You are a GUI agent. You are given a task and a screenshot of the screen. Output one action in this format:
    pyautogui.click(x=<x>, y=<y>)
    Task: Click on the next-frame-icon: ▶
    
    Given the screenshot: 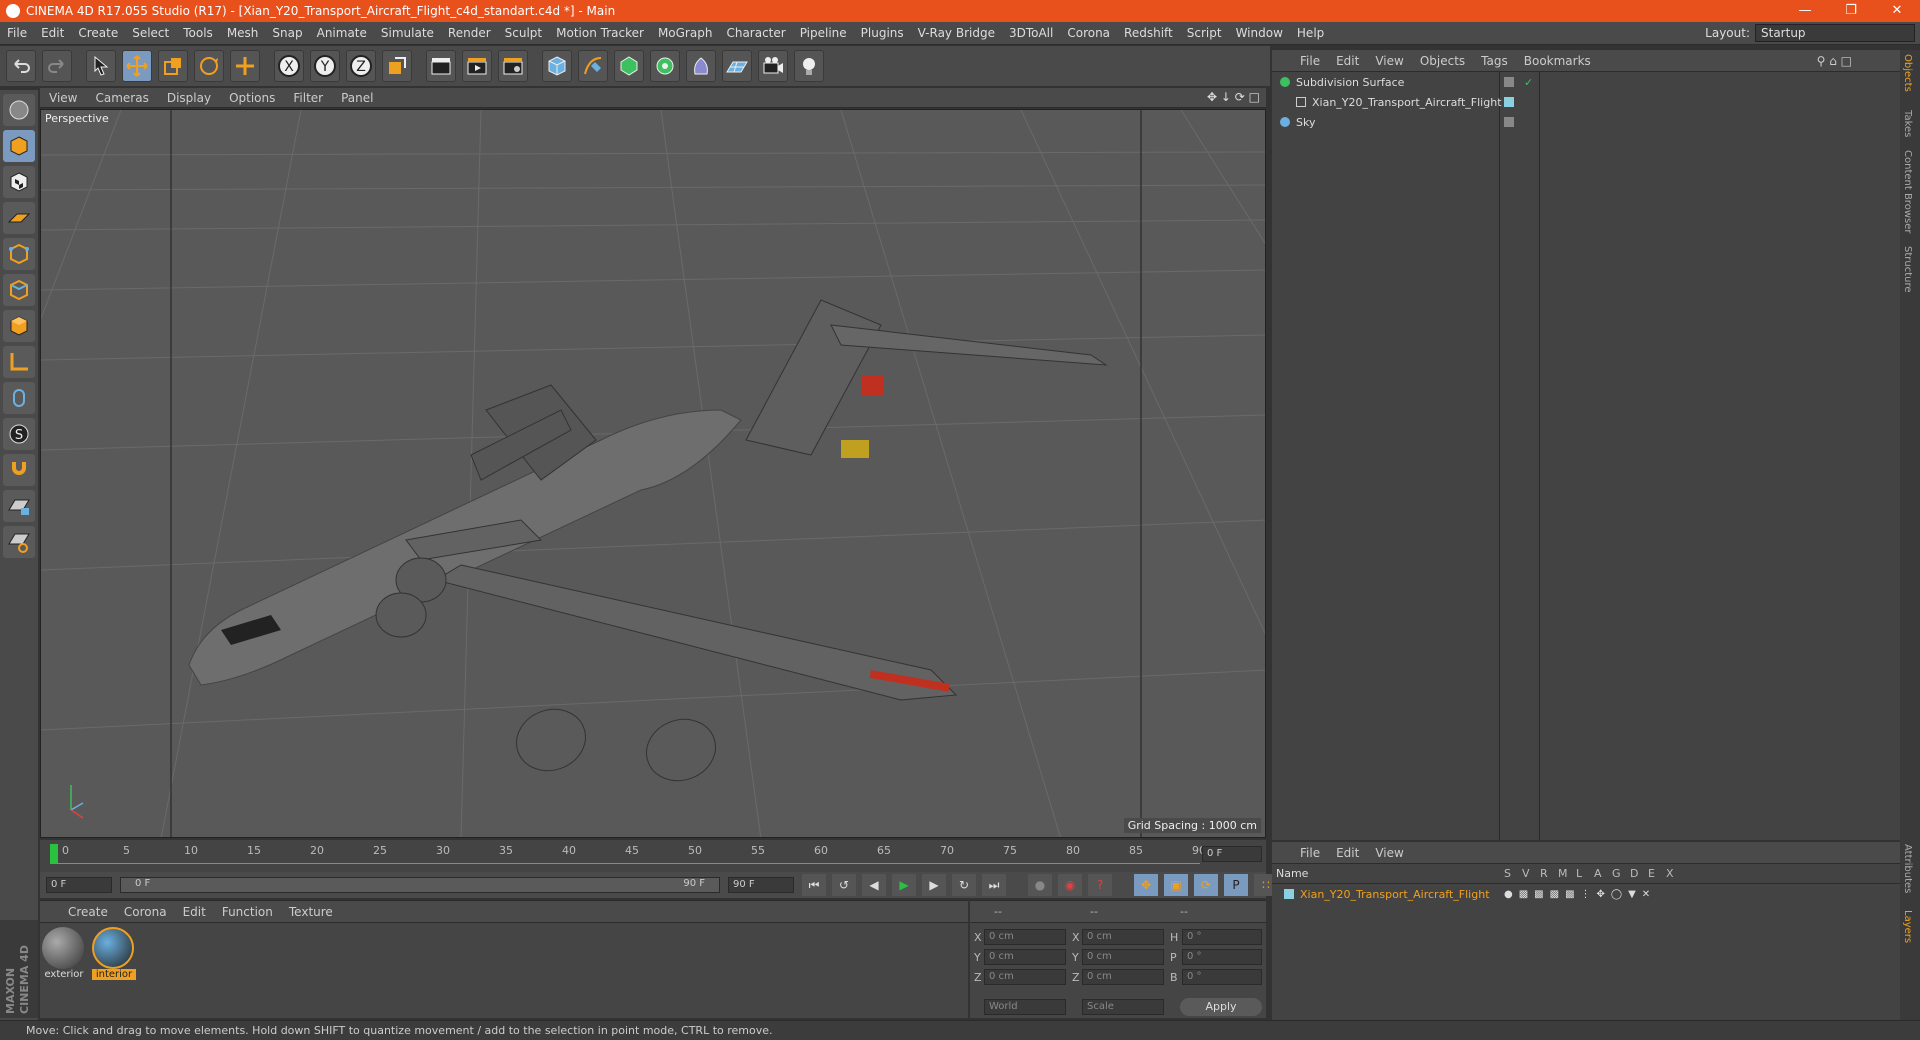 What is the action you would take?
    pyautogui.click(x=934, y=885)
    